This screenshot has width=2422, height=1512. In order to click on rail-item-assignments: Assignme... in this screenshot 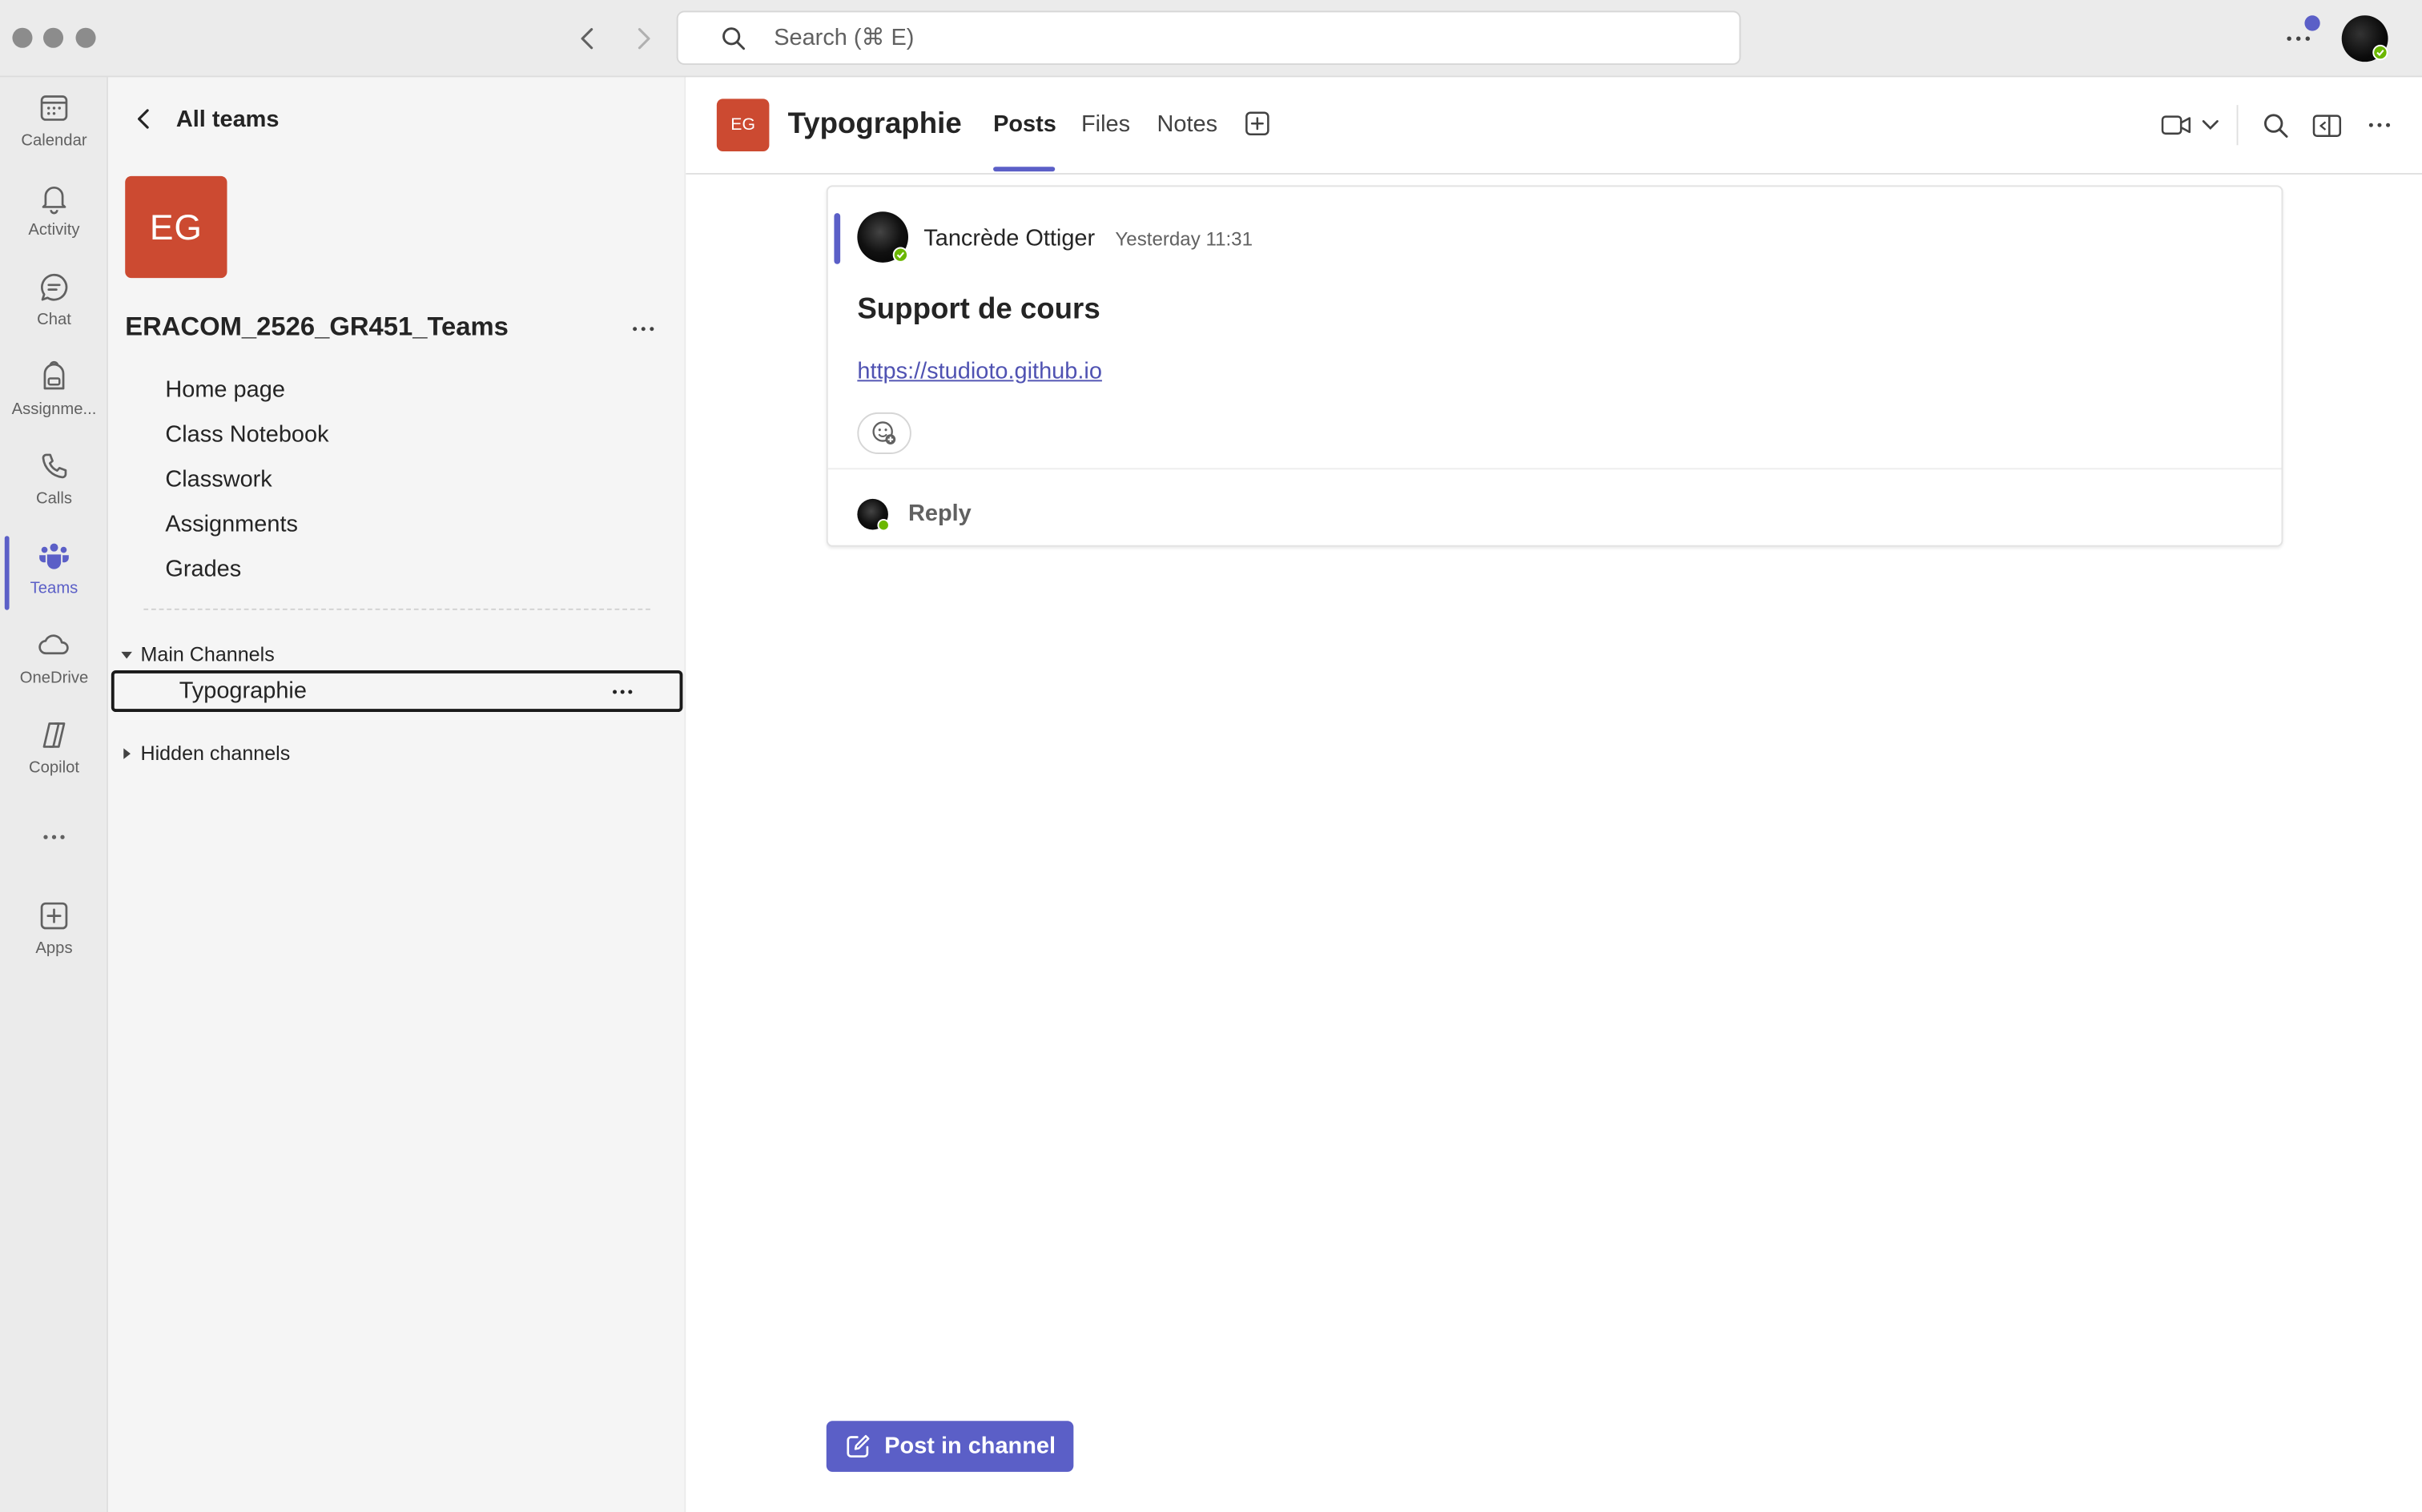, I will do `click(54, 400)`.